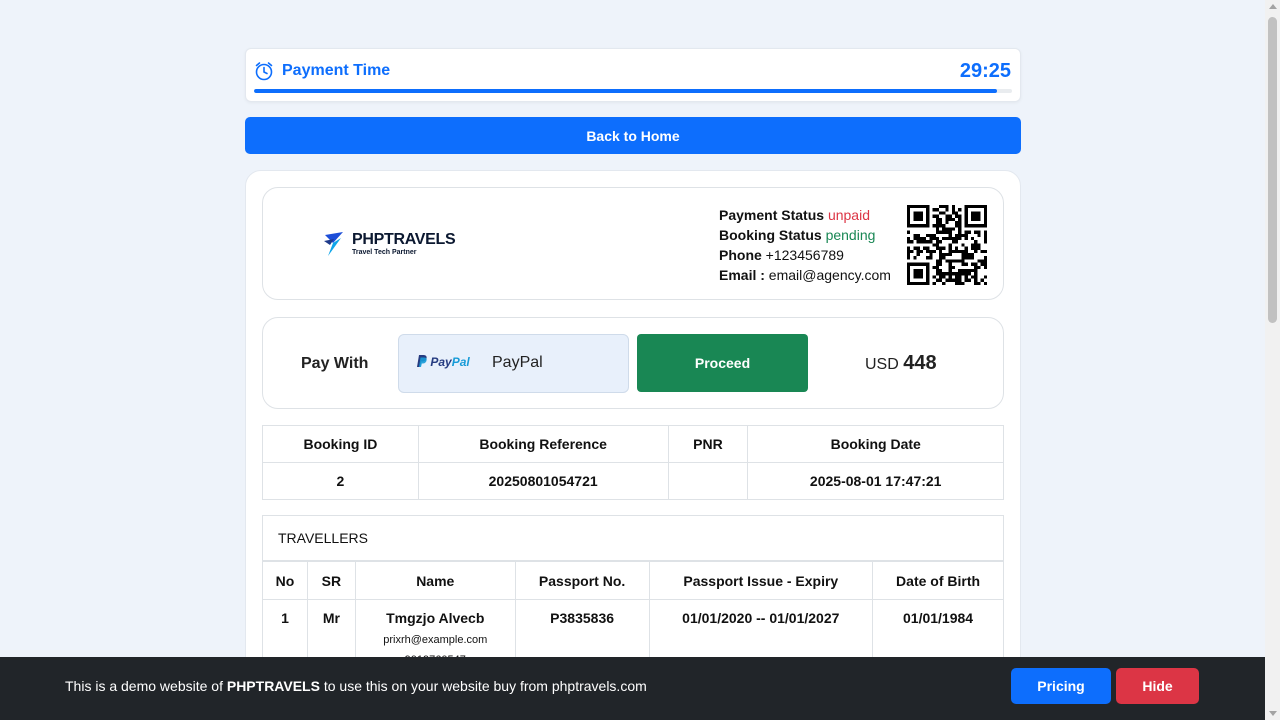 This screenshot has width=1280, height=720. Describe the element at coordinates (435, 580) in the screenshot. I see `name-header: Name` at that location.